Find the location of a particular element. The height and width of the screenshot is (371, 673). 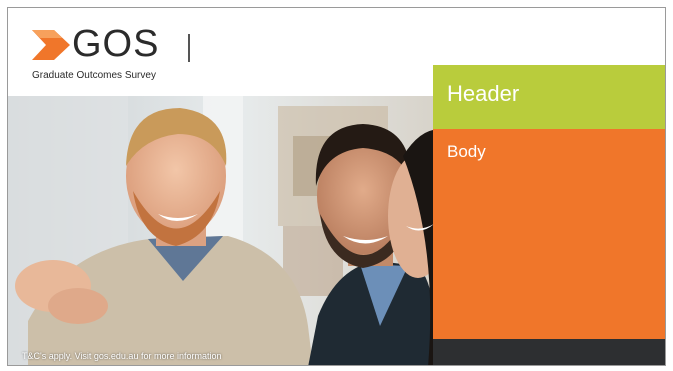

panel-header: Header is located at coordinates (549, 97).